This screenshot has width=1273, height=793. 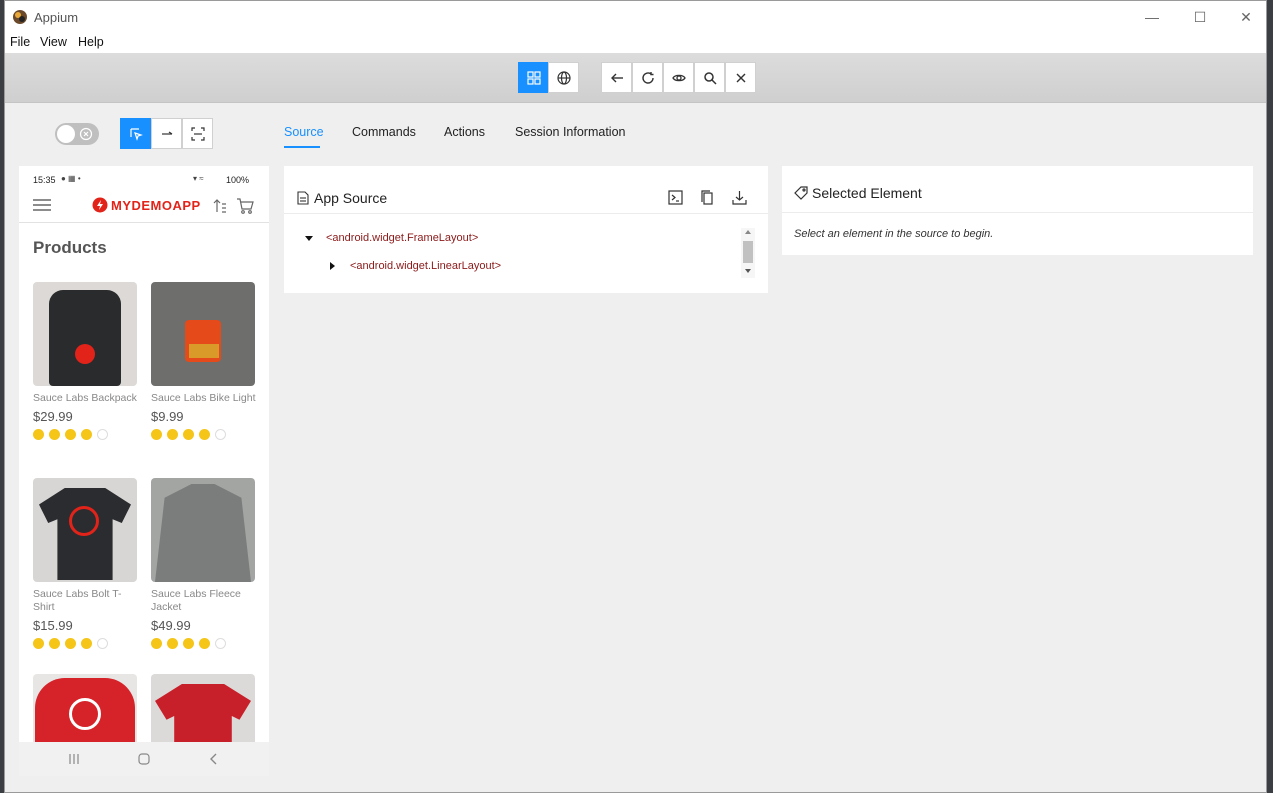 I want to click on search-button, so click(x=709, y=77).